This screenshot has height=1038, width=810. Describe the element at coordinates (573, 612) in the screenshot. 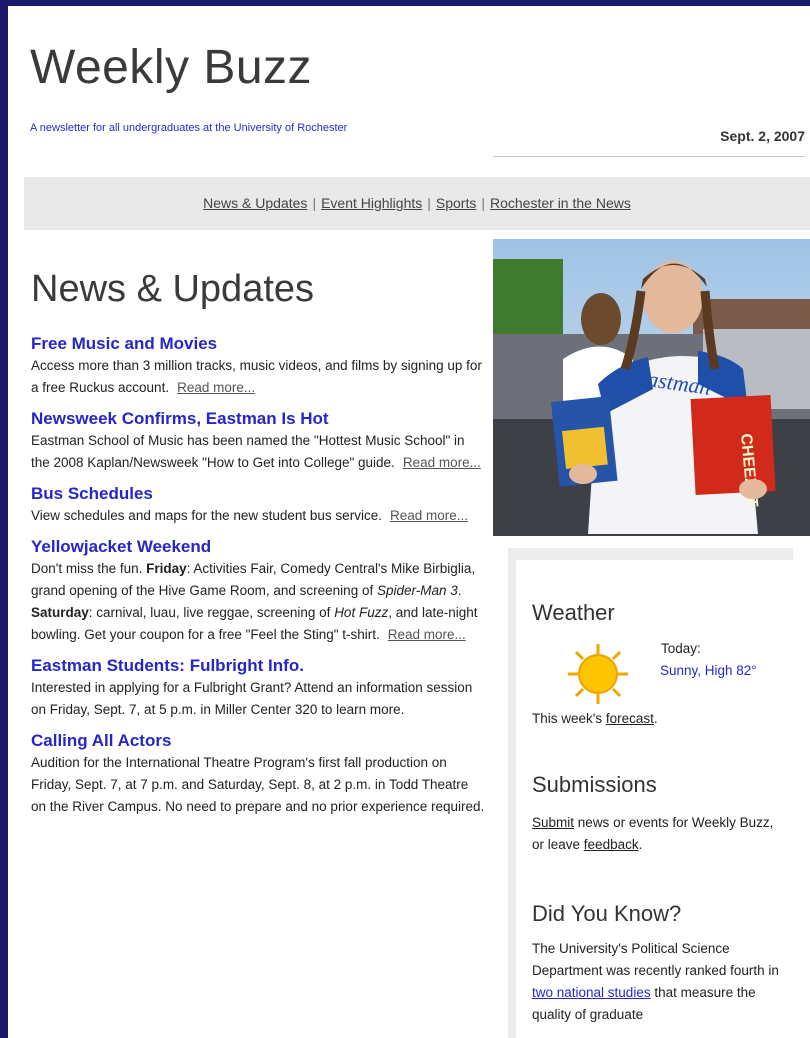

I see `weather-heading: Weather` at that location.